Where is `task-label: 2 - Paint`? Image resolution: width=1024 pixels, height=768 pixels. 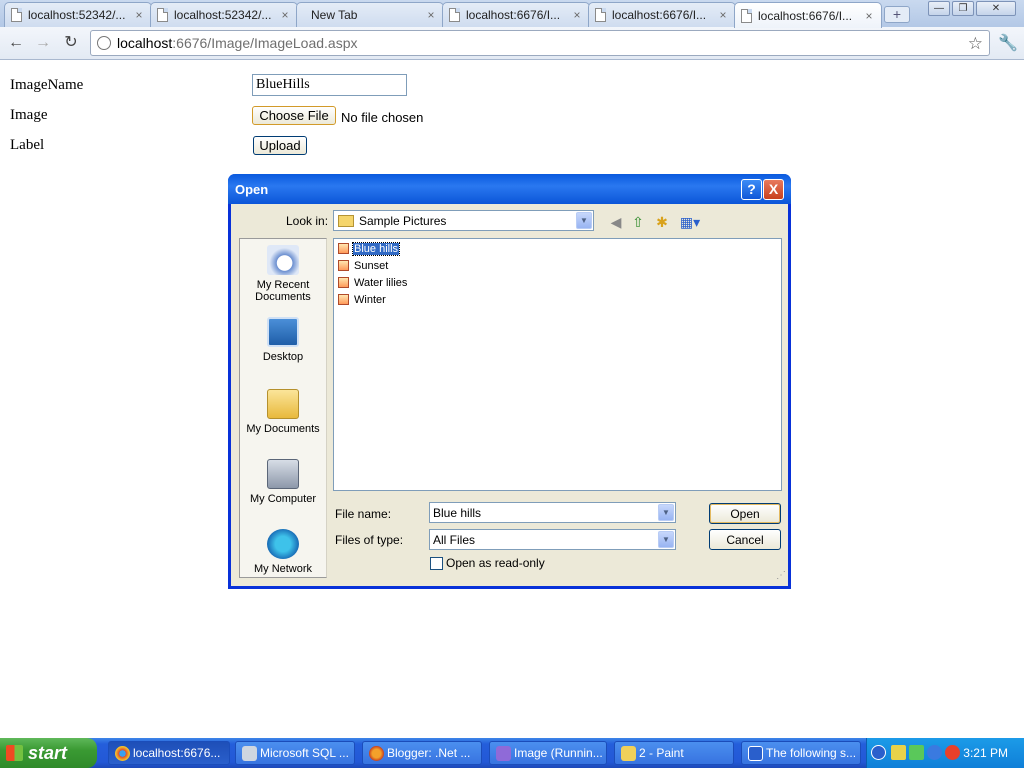
task-label: 2 - Paint is located at coordinates (661, 753).